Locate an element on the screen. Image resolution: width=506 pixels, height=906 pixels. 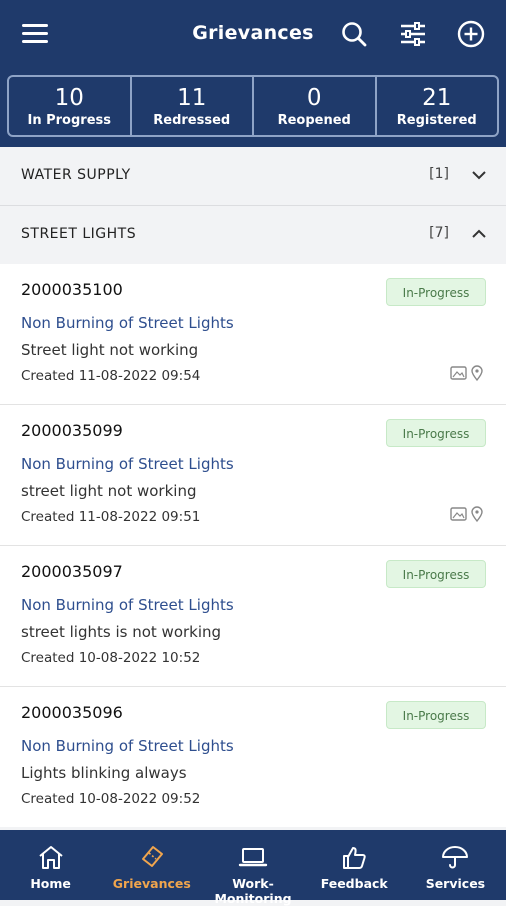
section-count: [1] is located at coordinates (439, 174).